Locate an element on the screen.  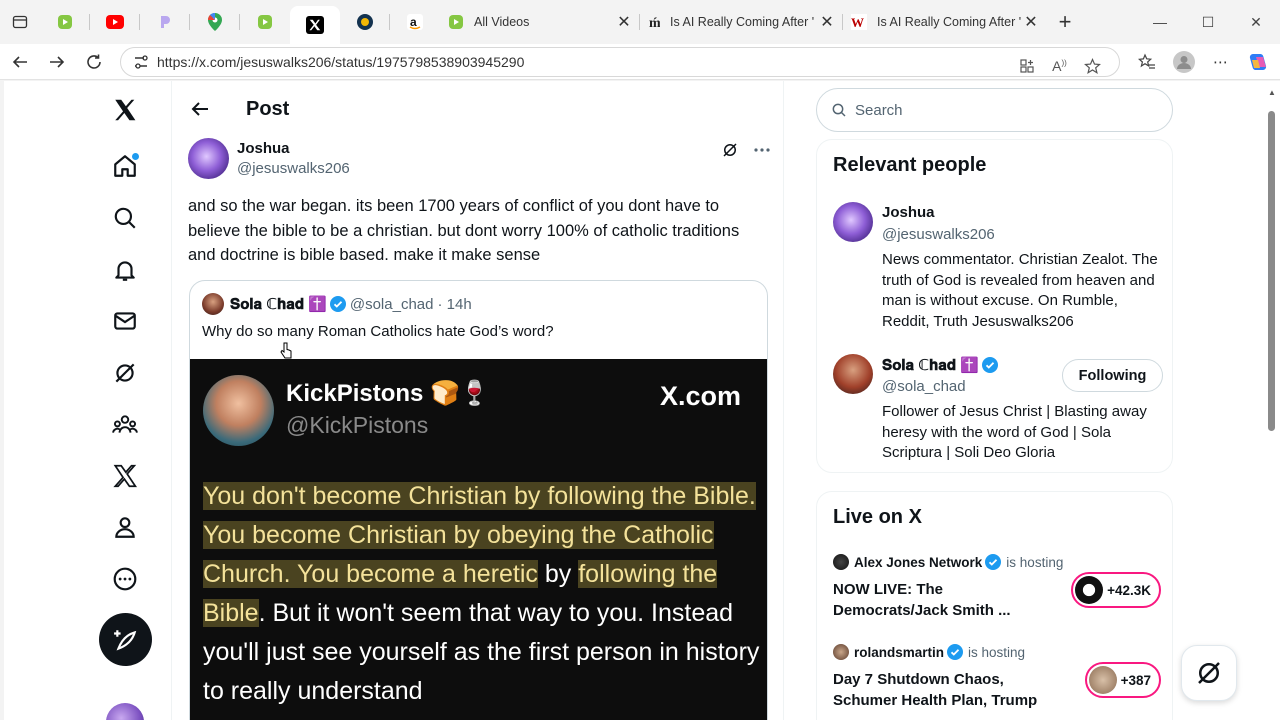
quoted-author-name: 𝐒𝐨𝐥𝐚 ℂ𝐡𝐚𝐝 ✝️ is located at coordinates (278, 304).